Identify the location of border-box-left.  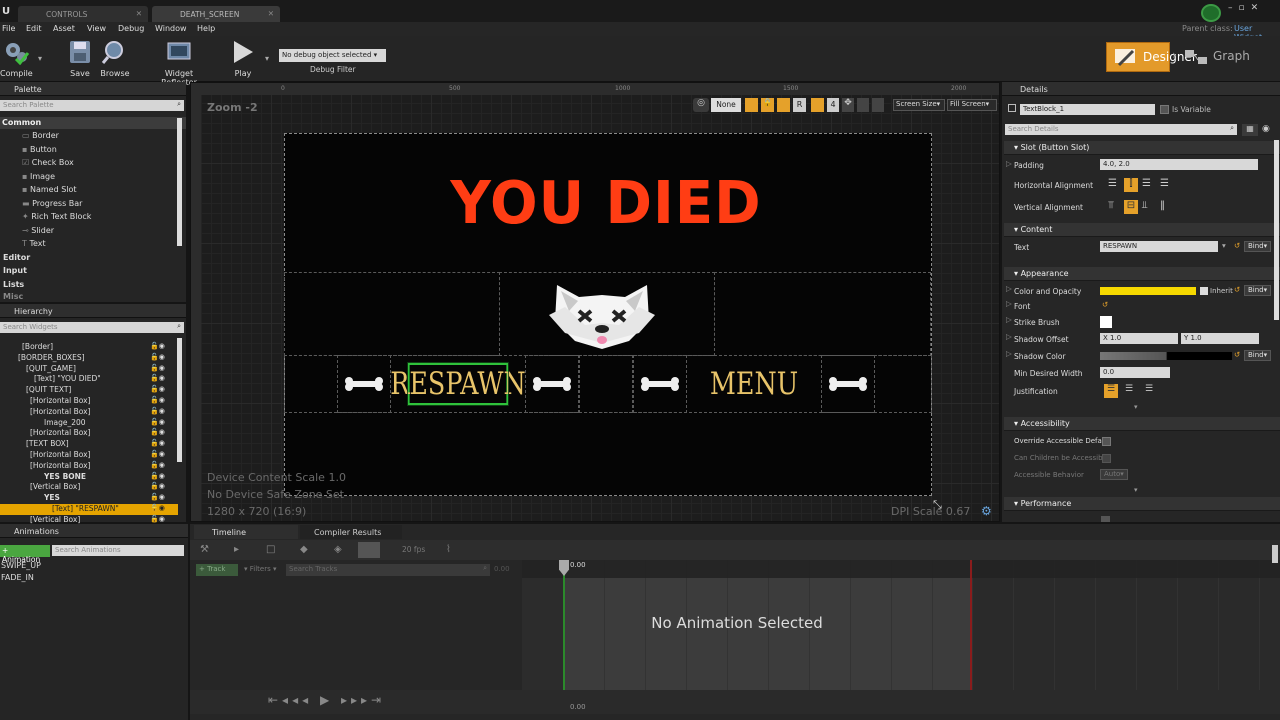
(392, 314).